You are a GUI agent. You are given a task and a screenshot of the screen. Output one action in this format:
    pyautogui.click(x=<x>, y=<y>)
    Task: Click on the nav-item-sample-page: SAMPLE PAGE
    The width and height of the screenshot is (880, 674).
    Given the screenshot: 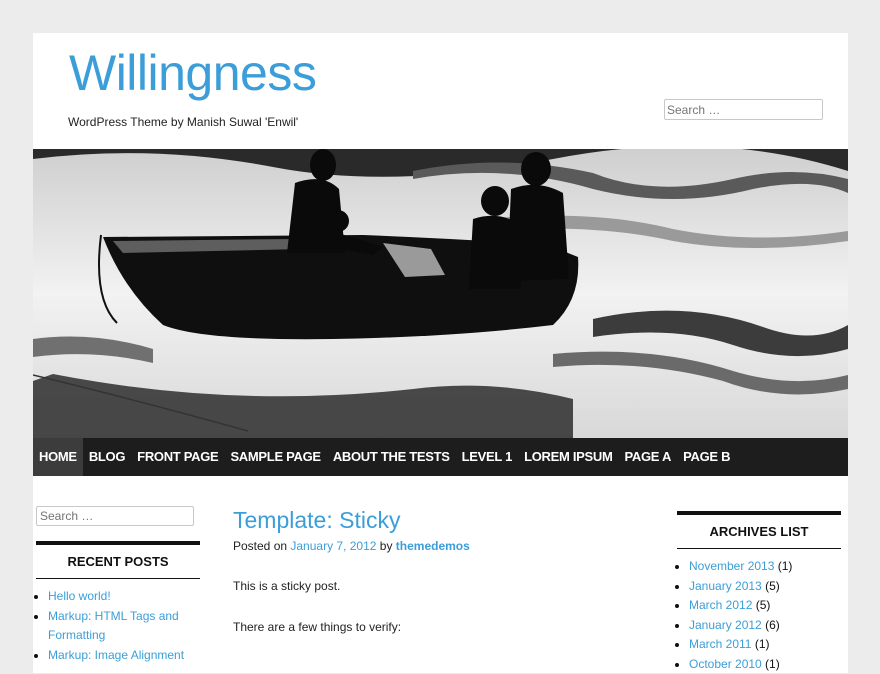 What is the action you would take?
    pyautogui.click(x=275, y=457)
    